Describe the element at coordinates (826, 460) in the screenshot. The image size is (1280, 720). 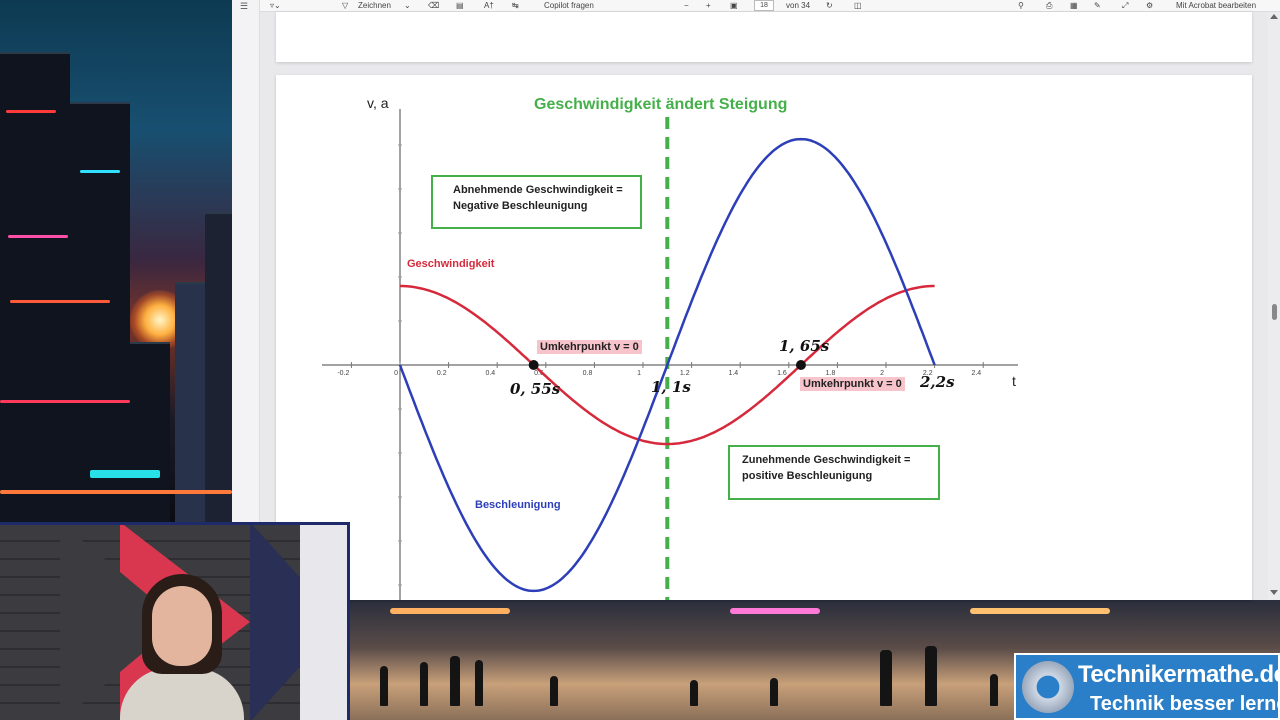
I see `info-box-line: Zunehmende Geschwindigkeit =` at that location.